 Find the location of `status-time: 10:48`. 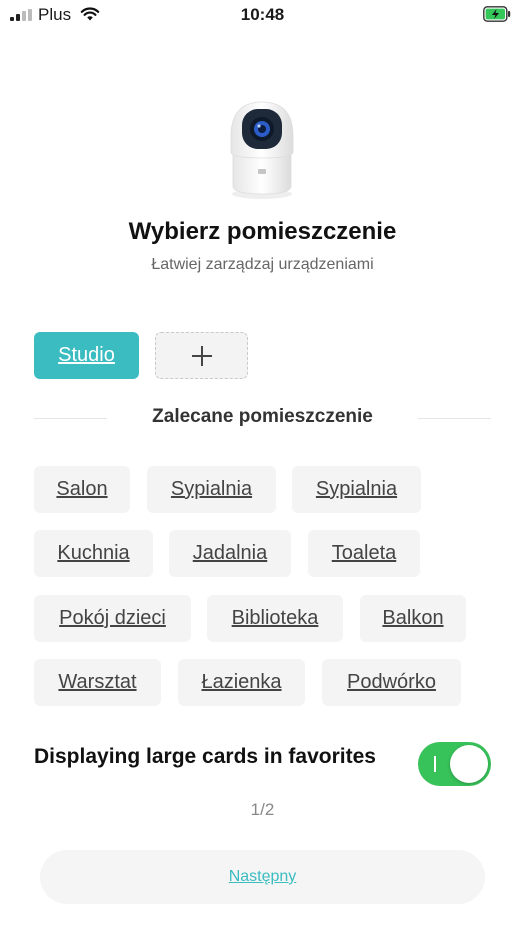

status-time: 10:48 is located at coordinates (262, 14).